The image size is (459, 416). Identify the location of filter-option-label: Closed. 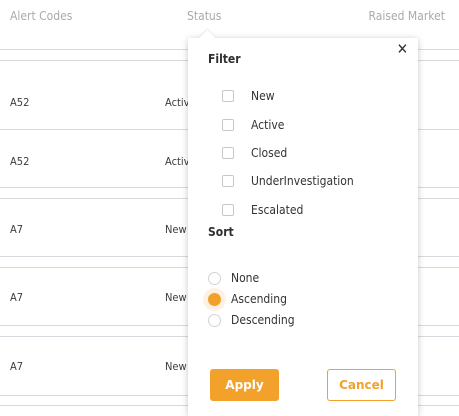
(269, 153).